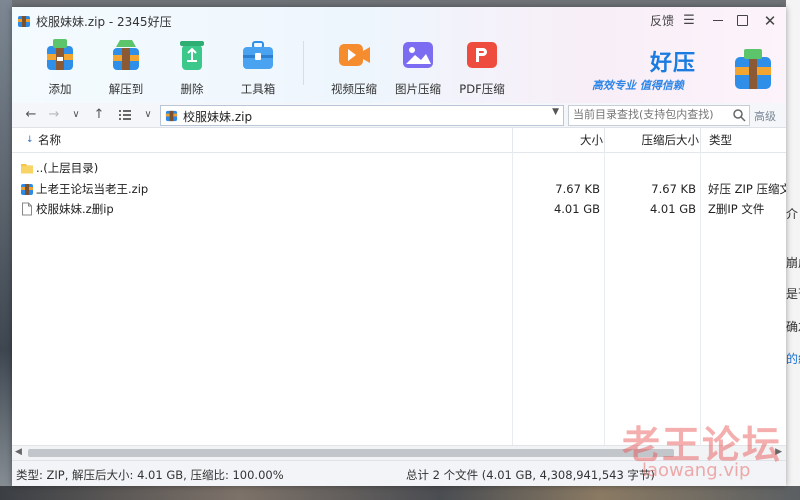  I want to click on background-text-stub: 崩成, so click(793, 263).